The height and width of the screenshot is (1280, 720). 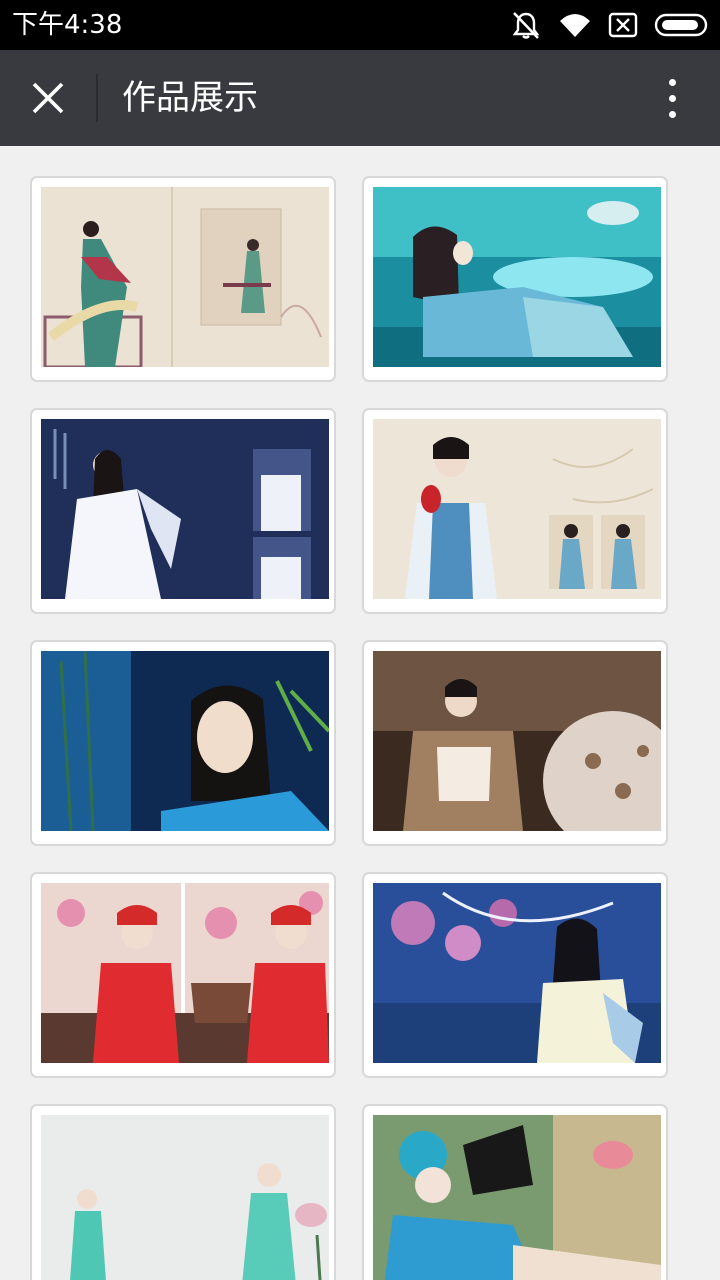 What do you see at coordinates (575, 25) in the screenshot?
I see `wifi-icon` at bounding box center [575, 25].